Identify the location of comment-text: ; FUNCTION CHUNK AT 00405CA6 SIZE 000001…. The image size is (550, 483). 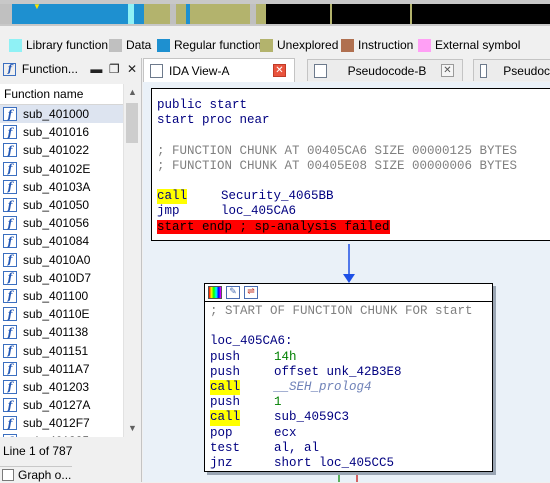
(337, 150).